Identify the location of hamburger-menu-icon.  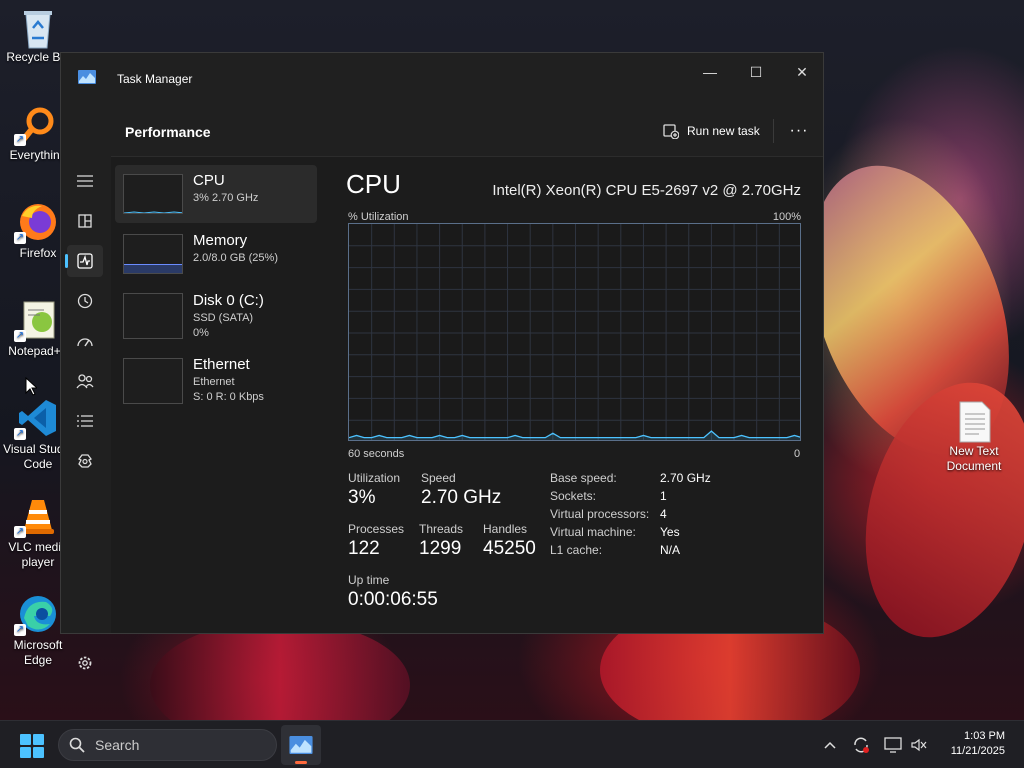
(85, 181).